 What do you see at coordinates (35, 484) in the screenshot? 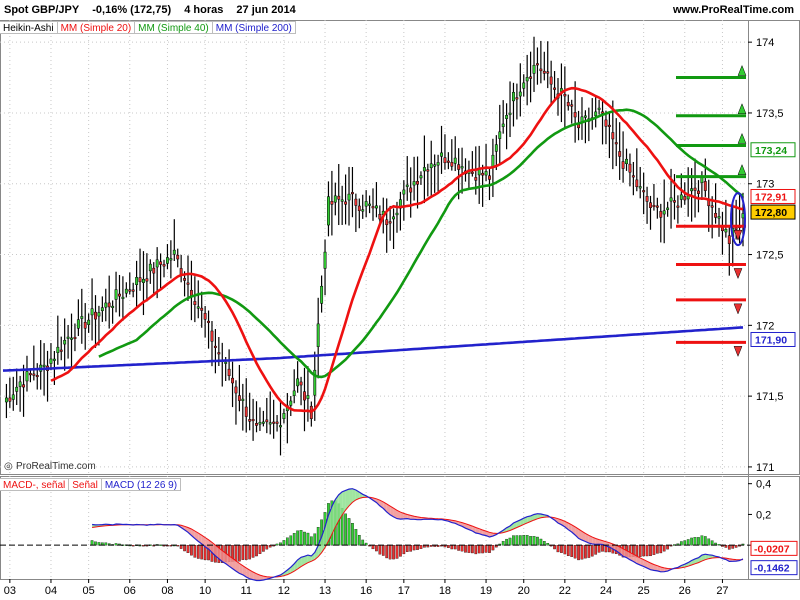
I see `legend-macd-signal: MACD-, señal` at bounding box center [35, 484].